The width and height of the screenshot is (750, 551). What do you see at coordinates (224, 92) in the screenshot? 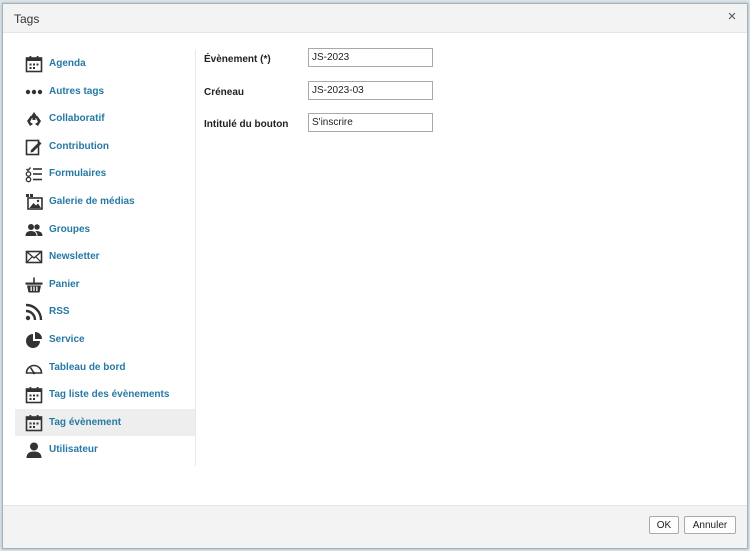
I see `creneau-label: Créneau` at bounding box center [224, 92].